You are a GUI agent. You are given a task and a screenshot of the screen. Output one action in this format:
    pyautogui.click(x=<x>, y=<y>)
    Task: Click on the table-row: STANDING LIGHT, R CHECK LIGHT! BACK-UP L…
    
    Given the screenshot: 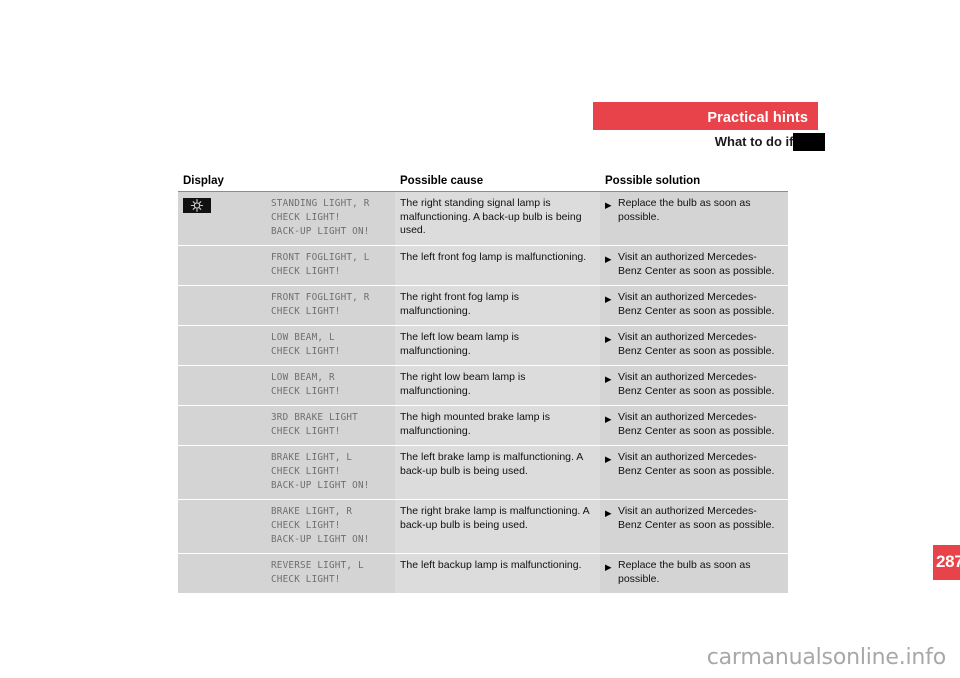 What is the action you would take?
    pyautogui.click(x=483, y=218)
    